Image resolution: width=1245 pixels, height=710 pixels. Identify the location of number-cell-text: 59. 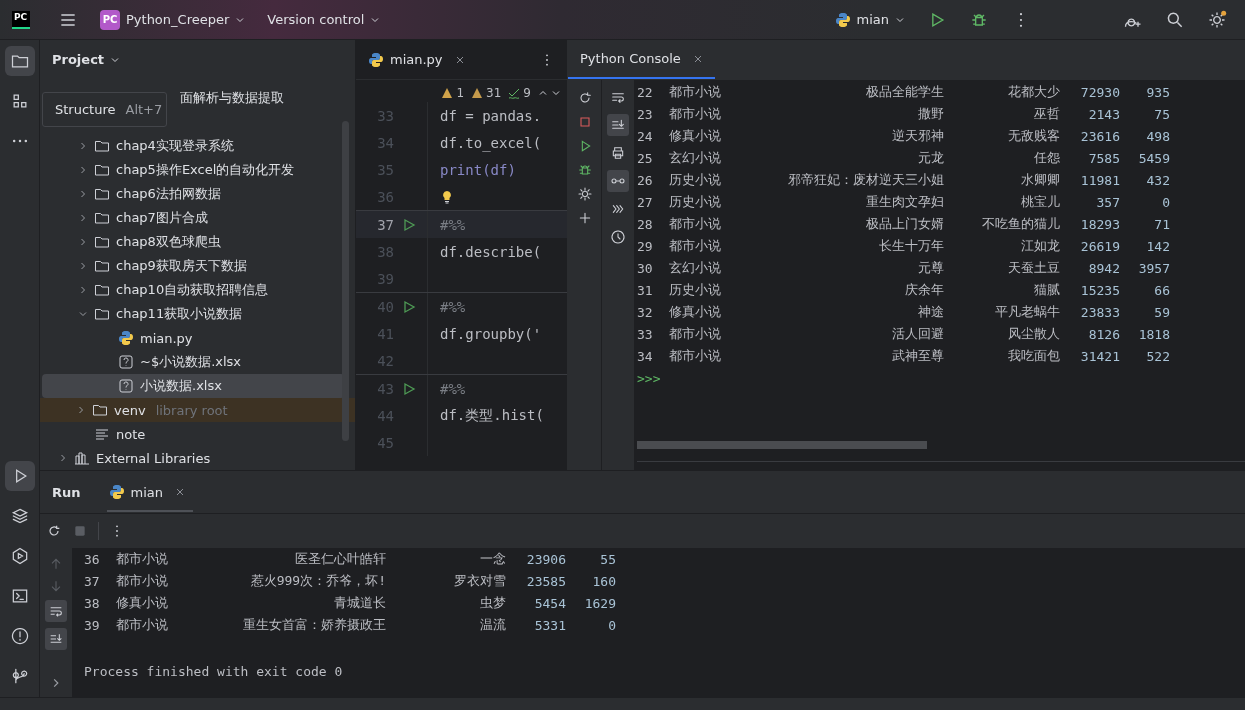
(1161, 312).